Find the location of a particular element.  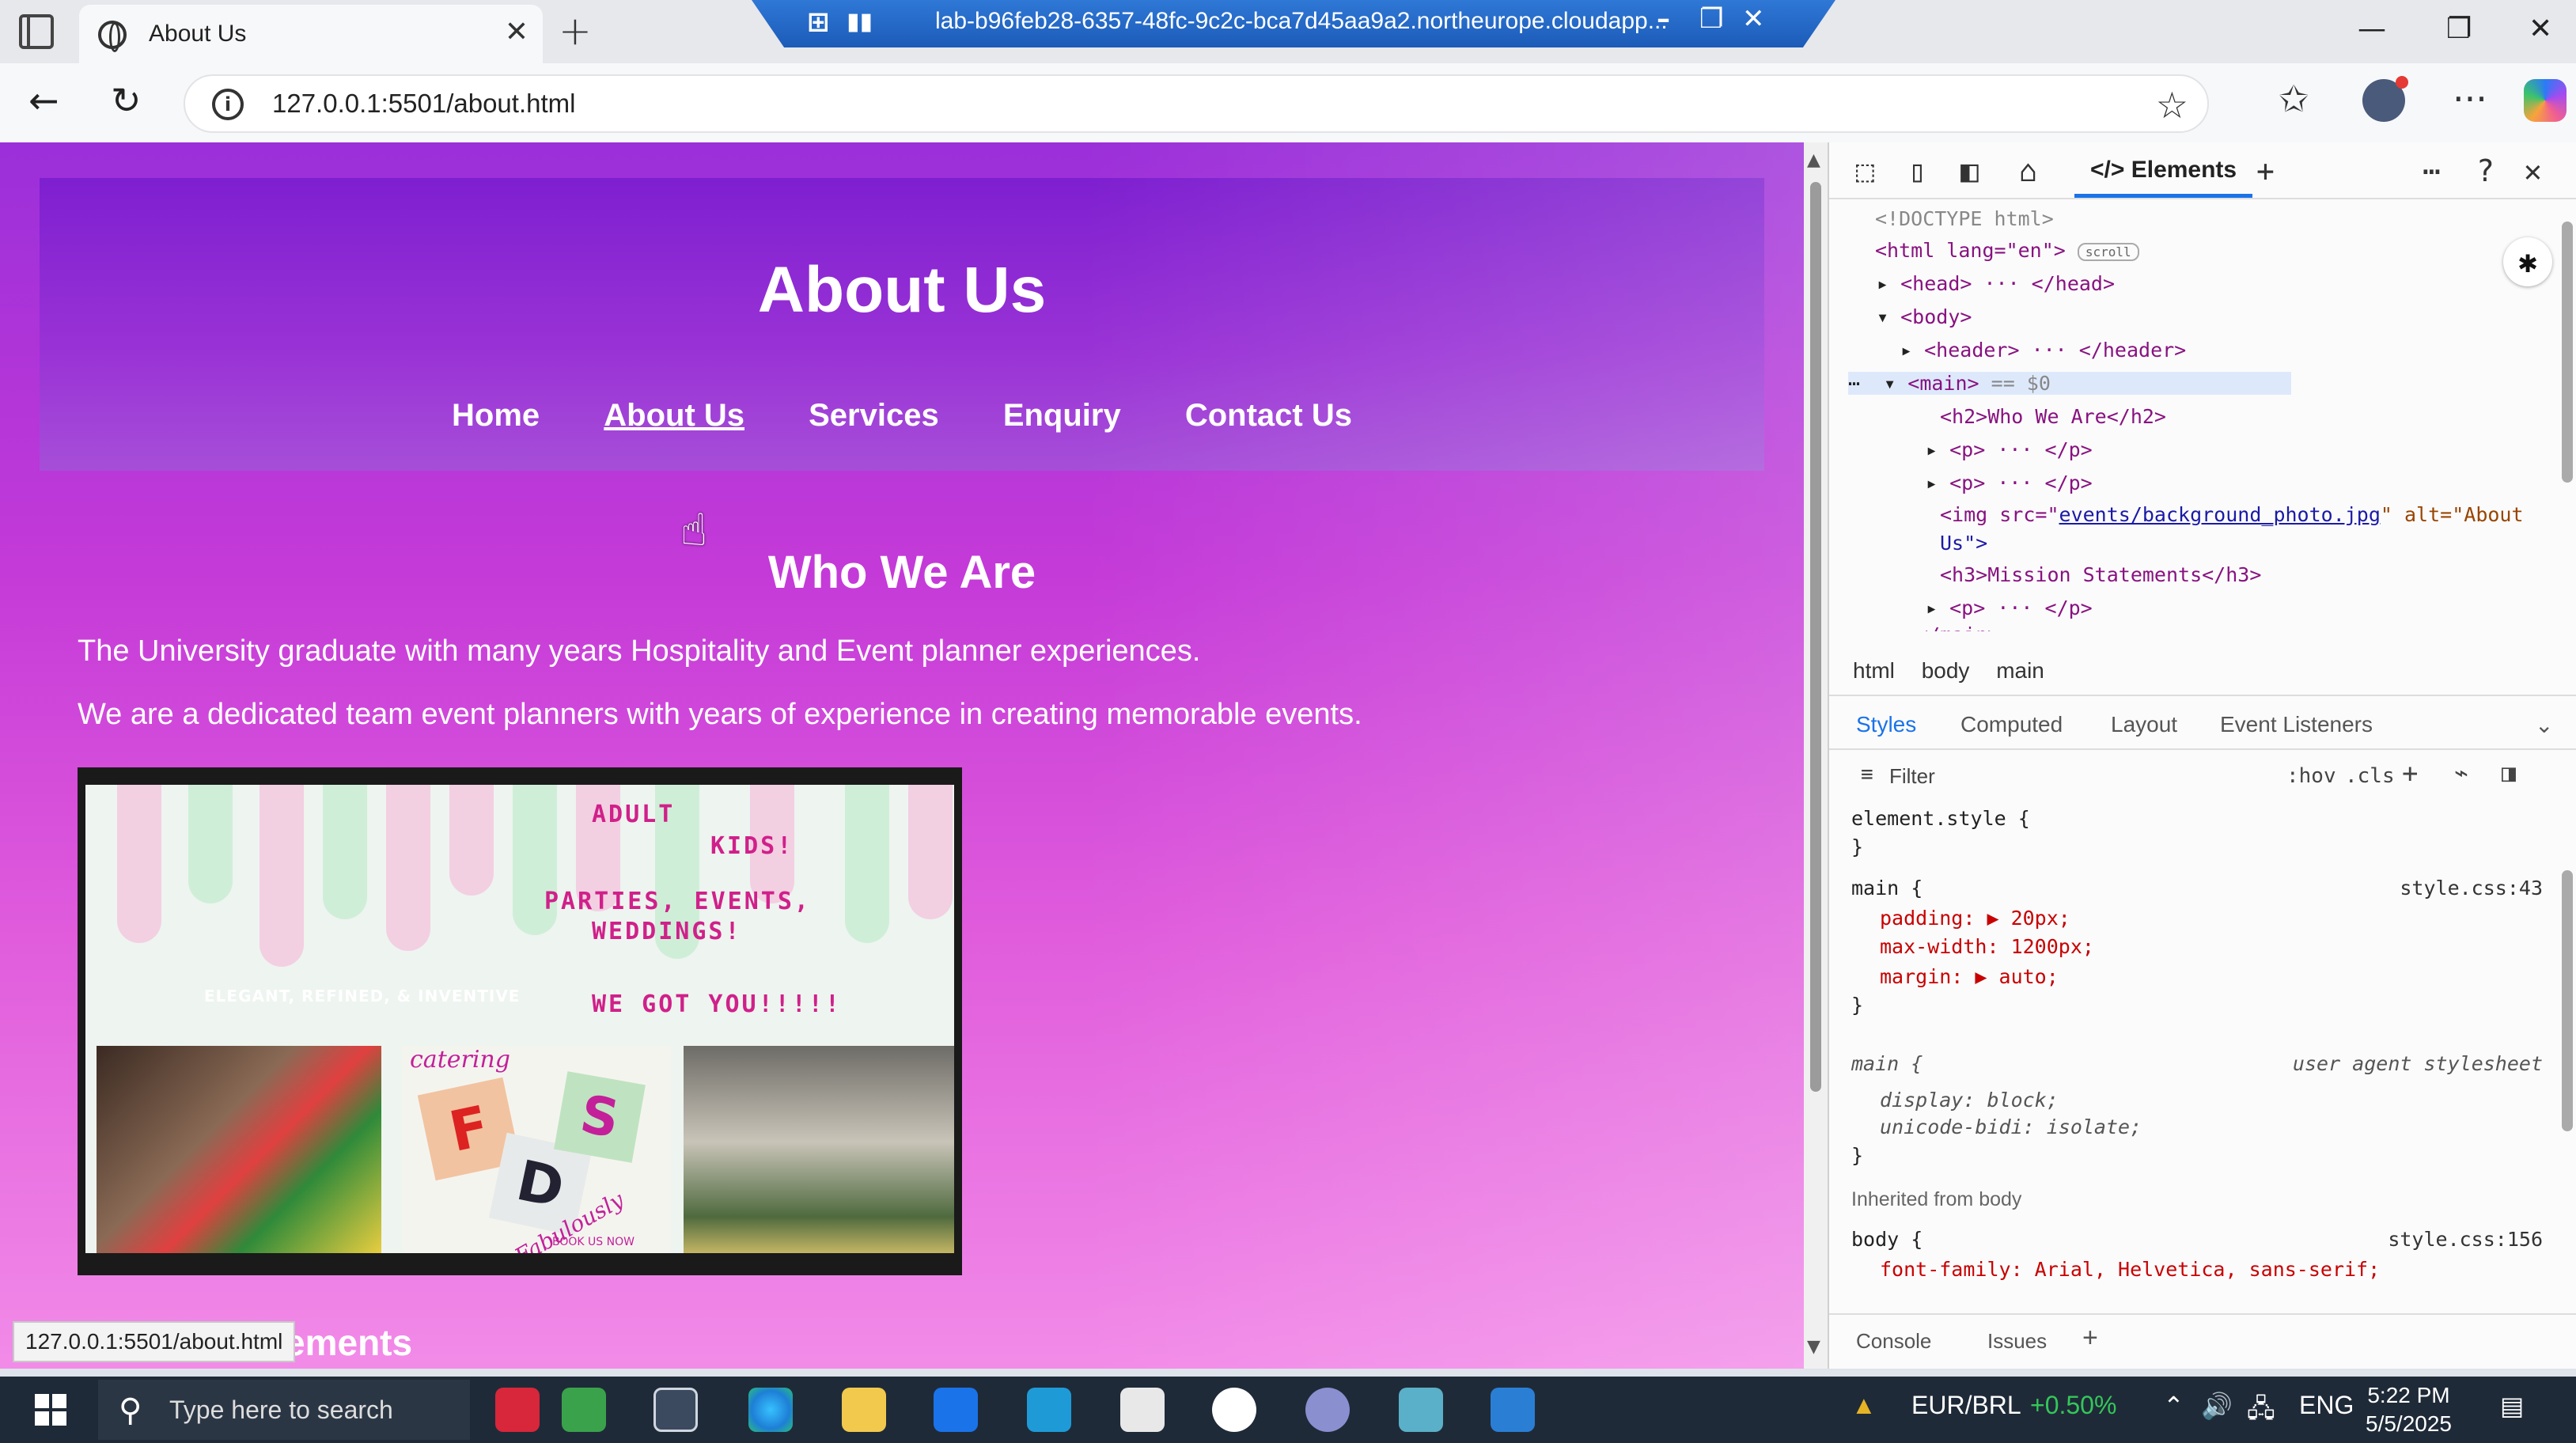

prop-margin: margin: ▶ auto; is located at coordinates (1969, 976).